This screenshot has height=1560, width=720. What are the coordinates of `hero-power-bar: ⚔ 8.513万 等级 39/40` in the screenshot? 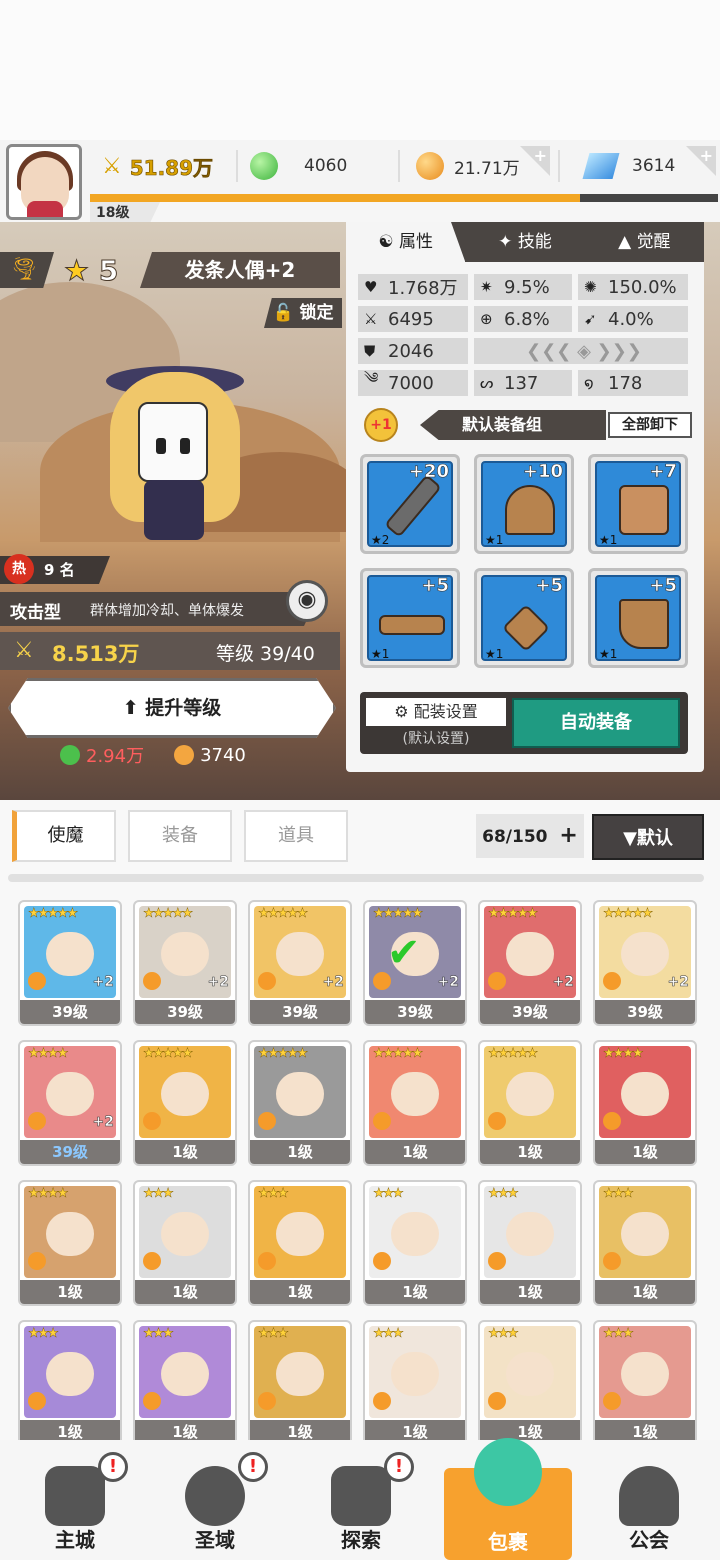 It's located at (170, 651).